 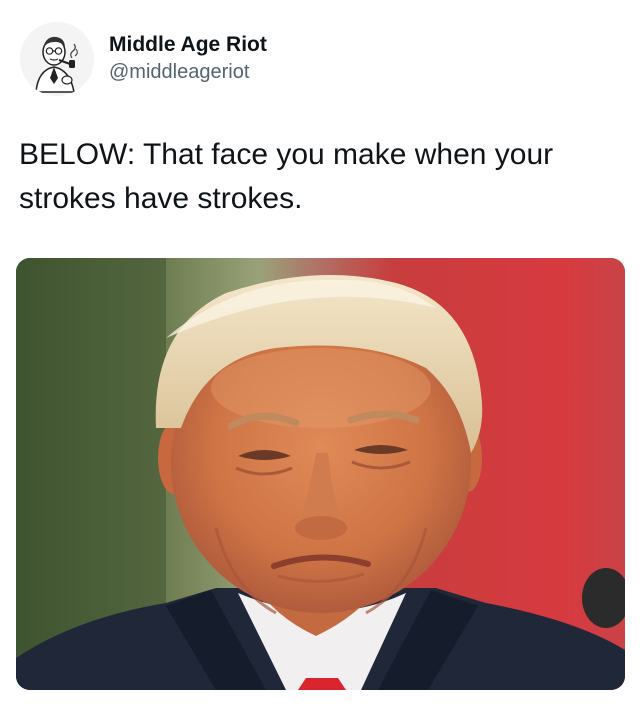 I want to click on author-handle: @middleageriot, so click(x=188, y=72).